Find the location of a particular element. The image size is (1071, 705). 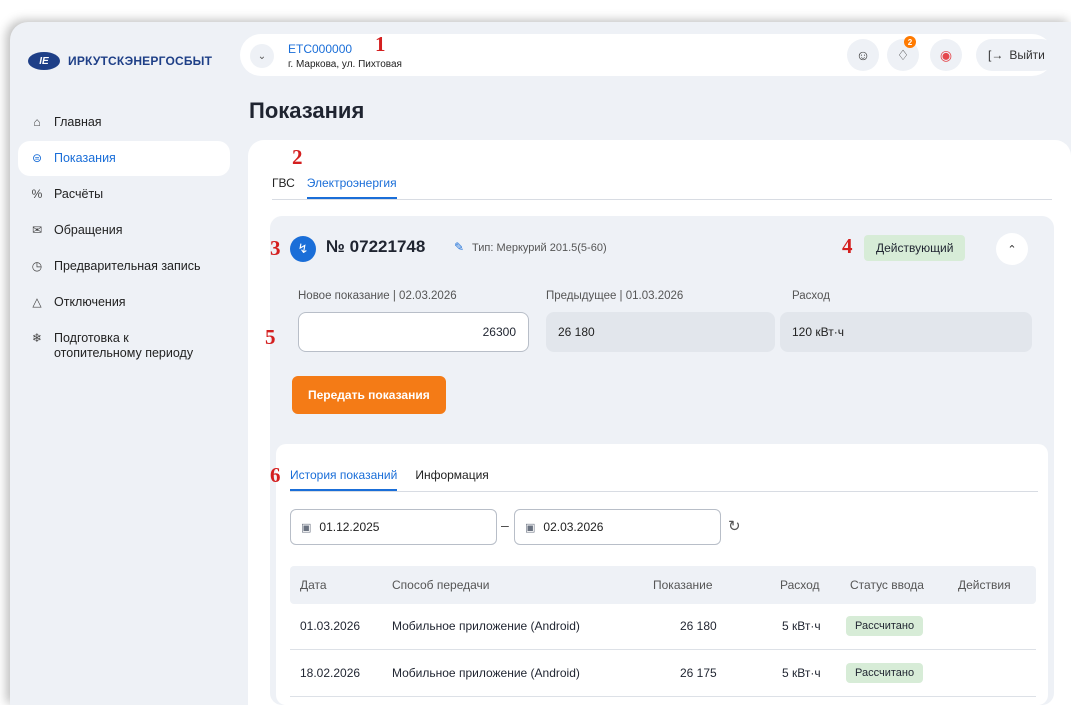

snowflake-icon: ❄ is located at coordinates (37, 338).